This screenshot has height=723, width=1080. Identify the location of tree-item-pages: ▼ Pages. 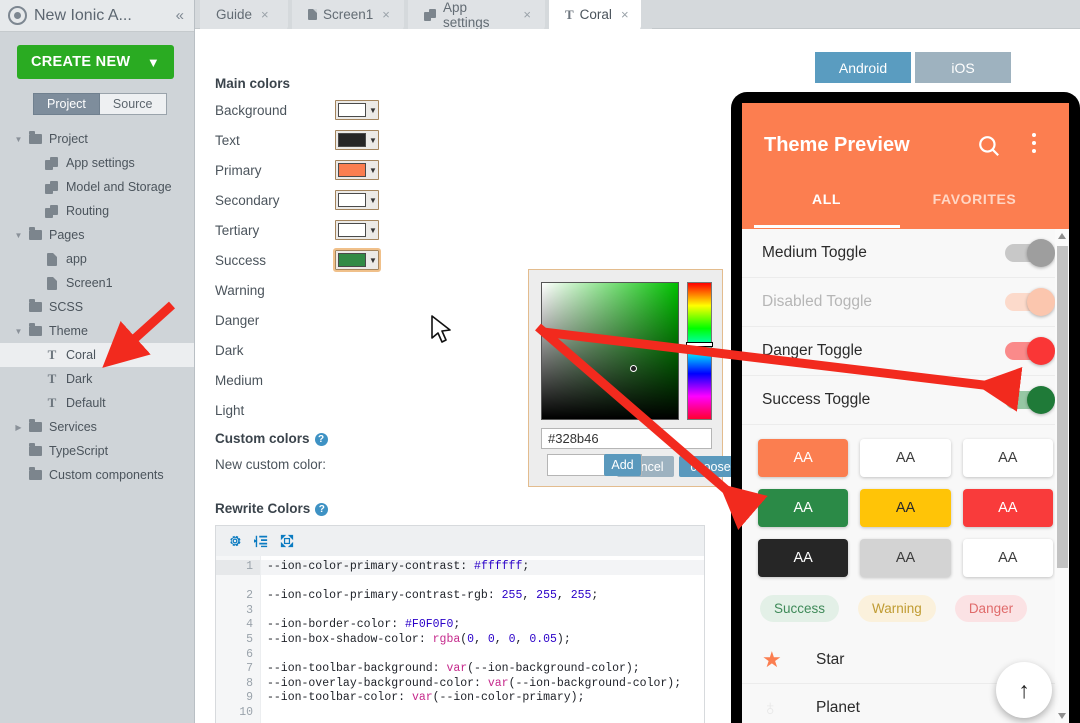
(97, 235).